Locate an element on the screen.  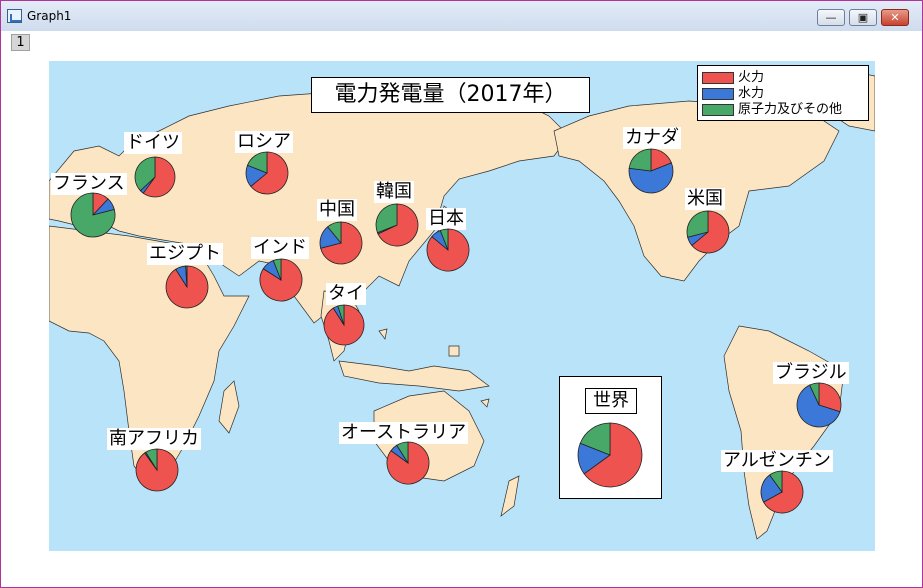
pie-label-india: インド is located at coordinates (280, 248).